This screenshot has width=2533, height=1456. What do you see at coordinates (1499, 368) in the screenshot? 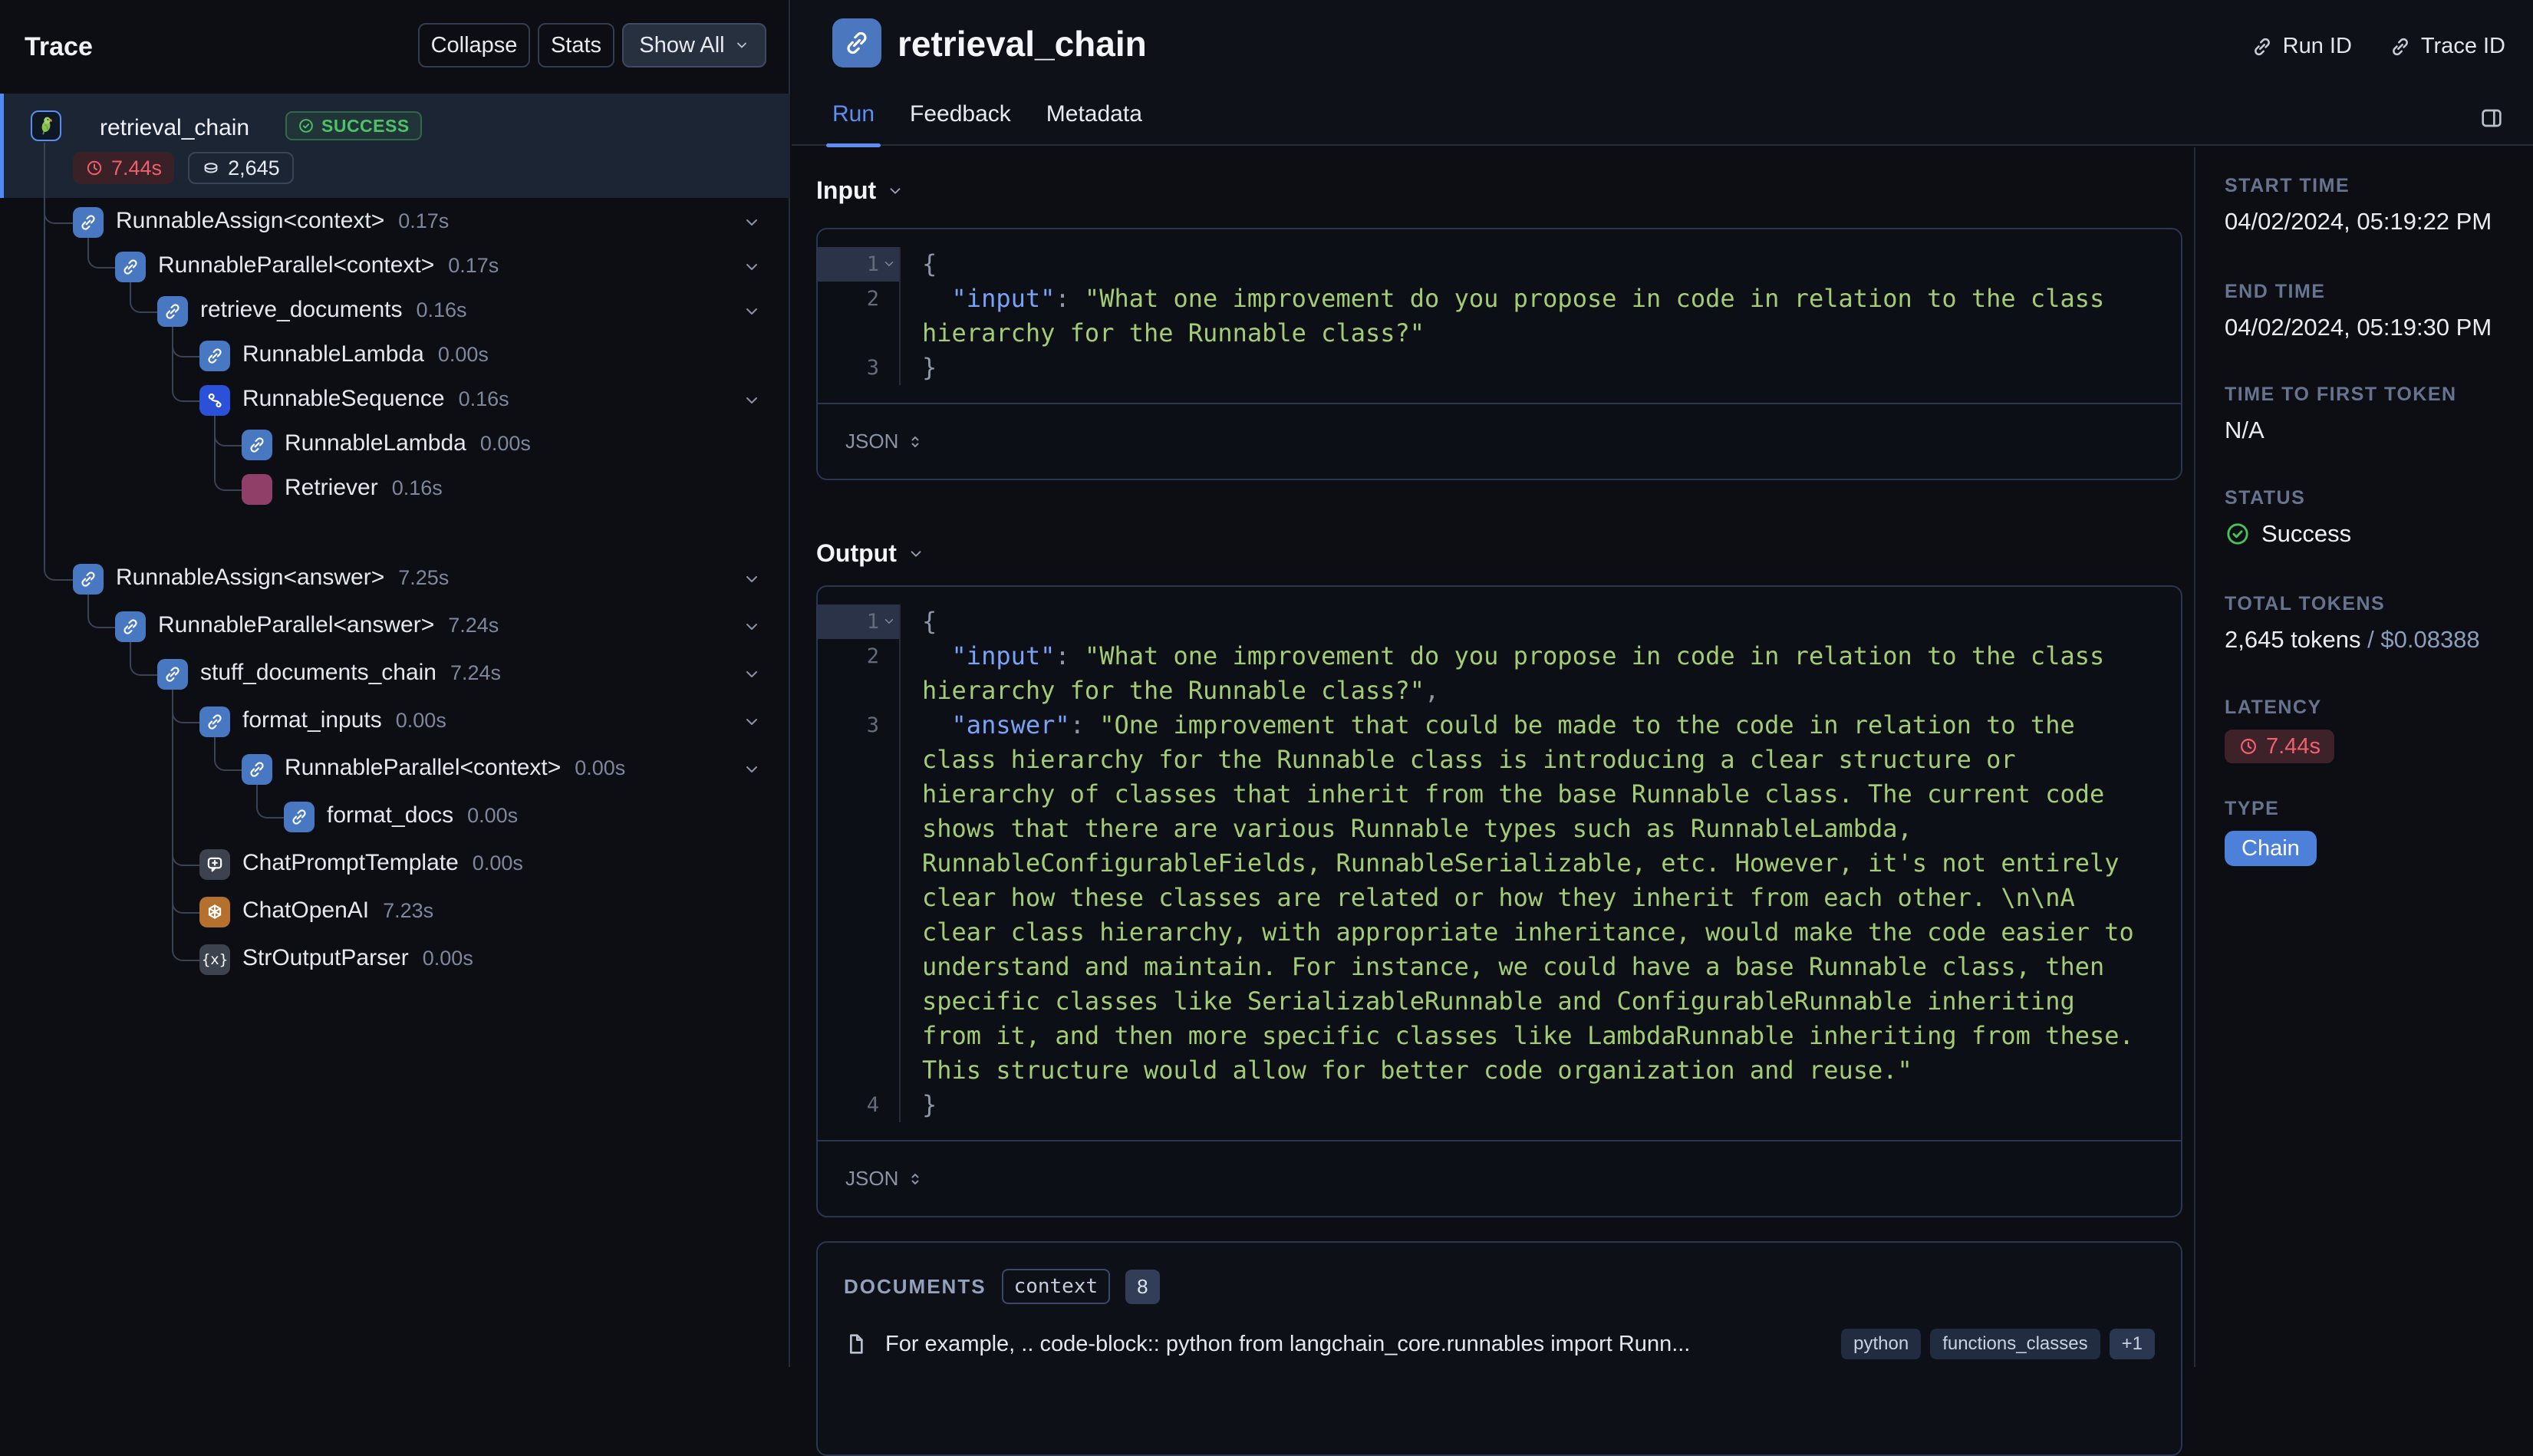
I see `code-line: 3}` at bounding box center [1499, 368].